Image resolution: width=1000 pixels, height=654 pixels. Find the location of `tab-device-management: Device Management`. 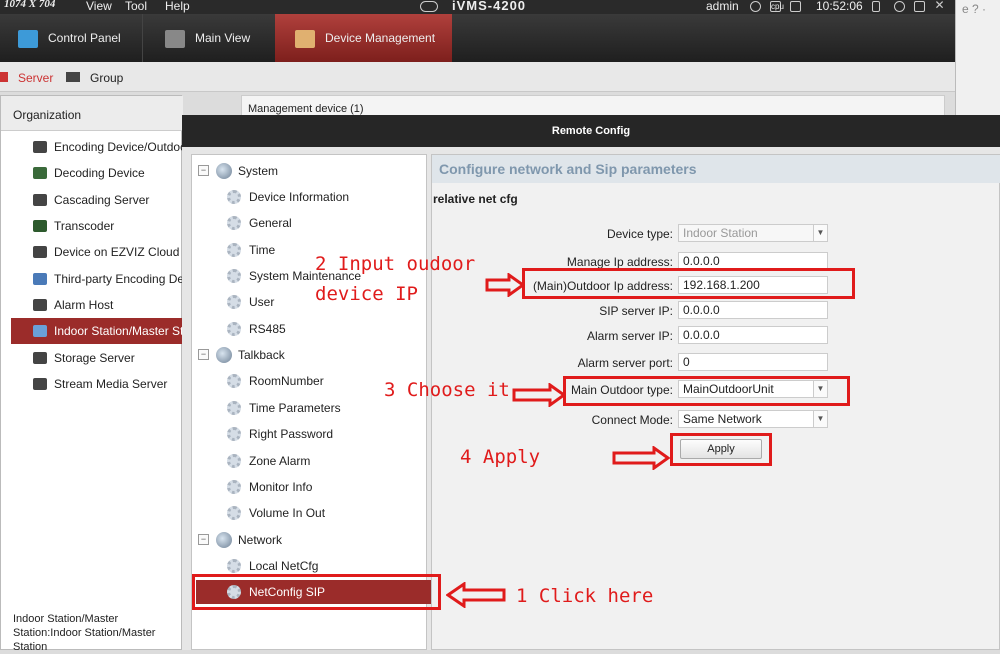

tab-device-management: Device Management is located at coordinates (363, 38).